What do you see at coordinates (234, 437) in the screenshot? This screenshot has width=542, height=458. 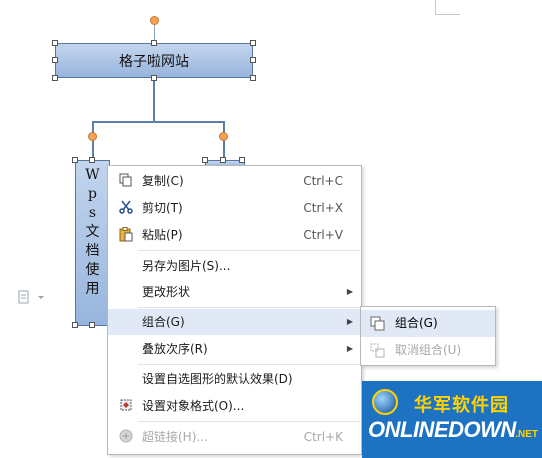 I see `menu-item-hyperlink: 超链接(H)... Ctrl+K` at bounding box center [234, 437].